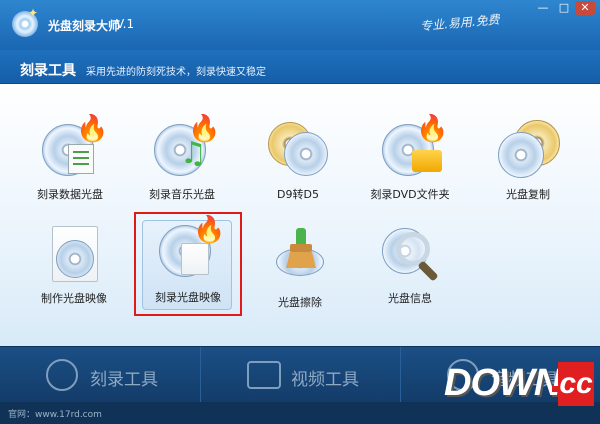  Describe the element at coordinates (74, 254) in the screenshot. I see `make-disc-image-icon` at that location.